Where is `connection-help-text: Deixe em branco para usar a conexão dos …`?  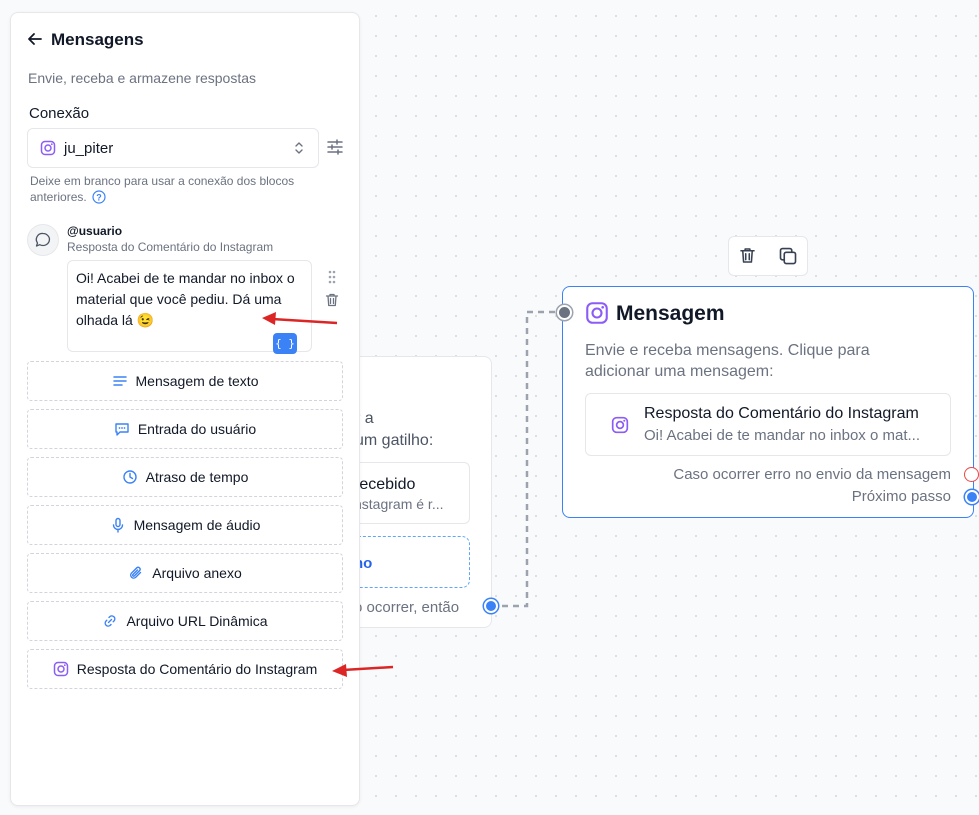
connection-help-text: Deixe em branco para usar a conexão dos … is located at coordinates (177, 189).